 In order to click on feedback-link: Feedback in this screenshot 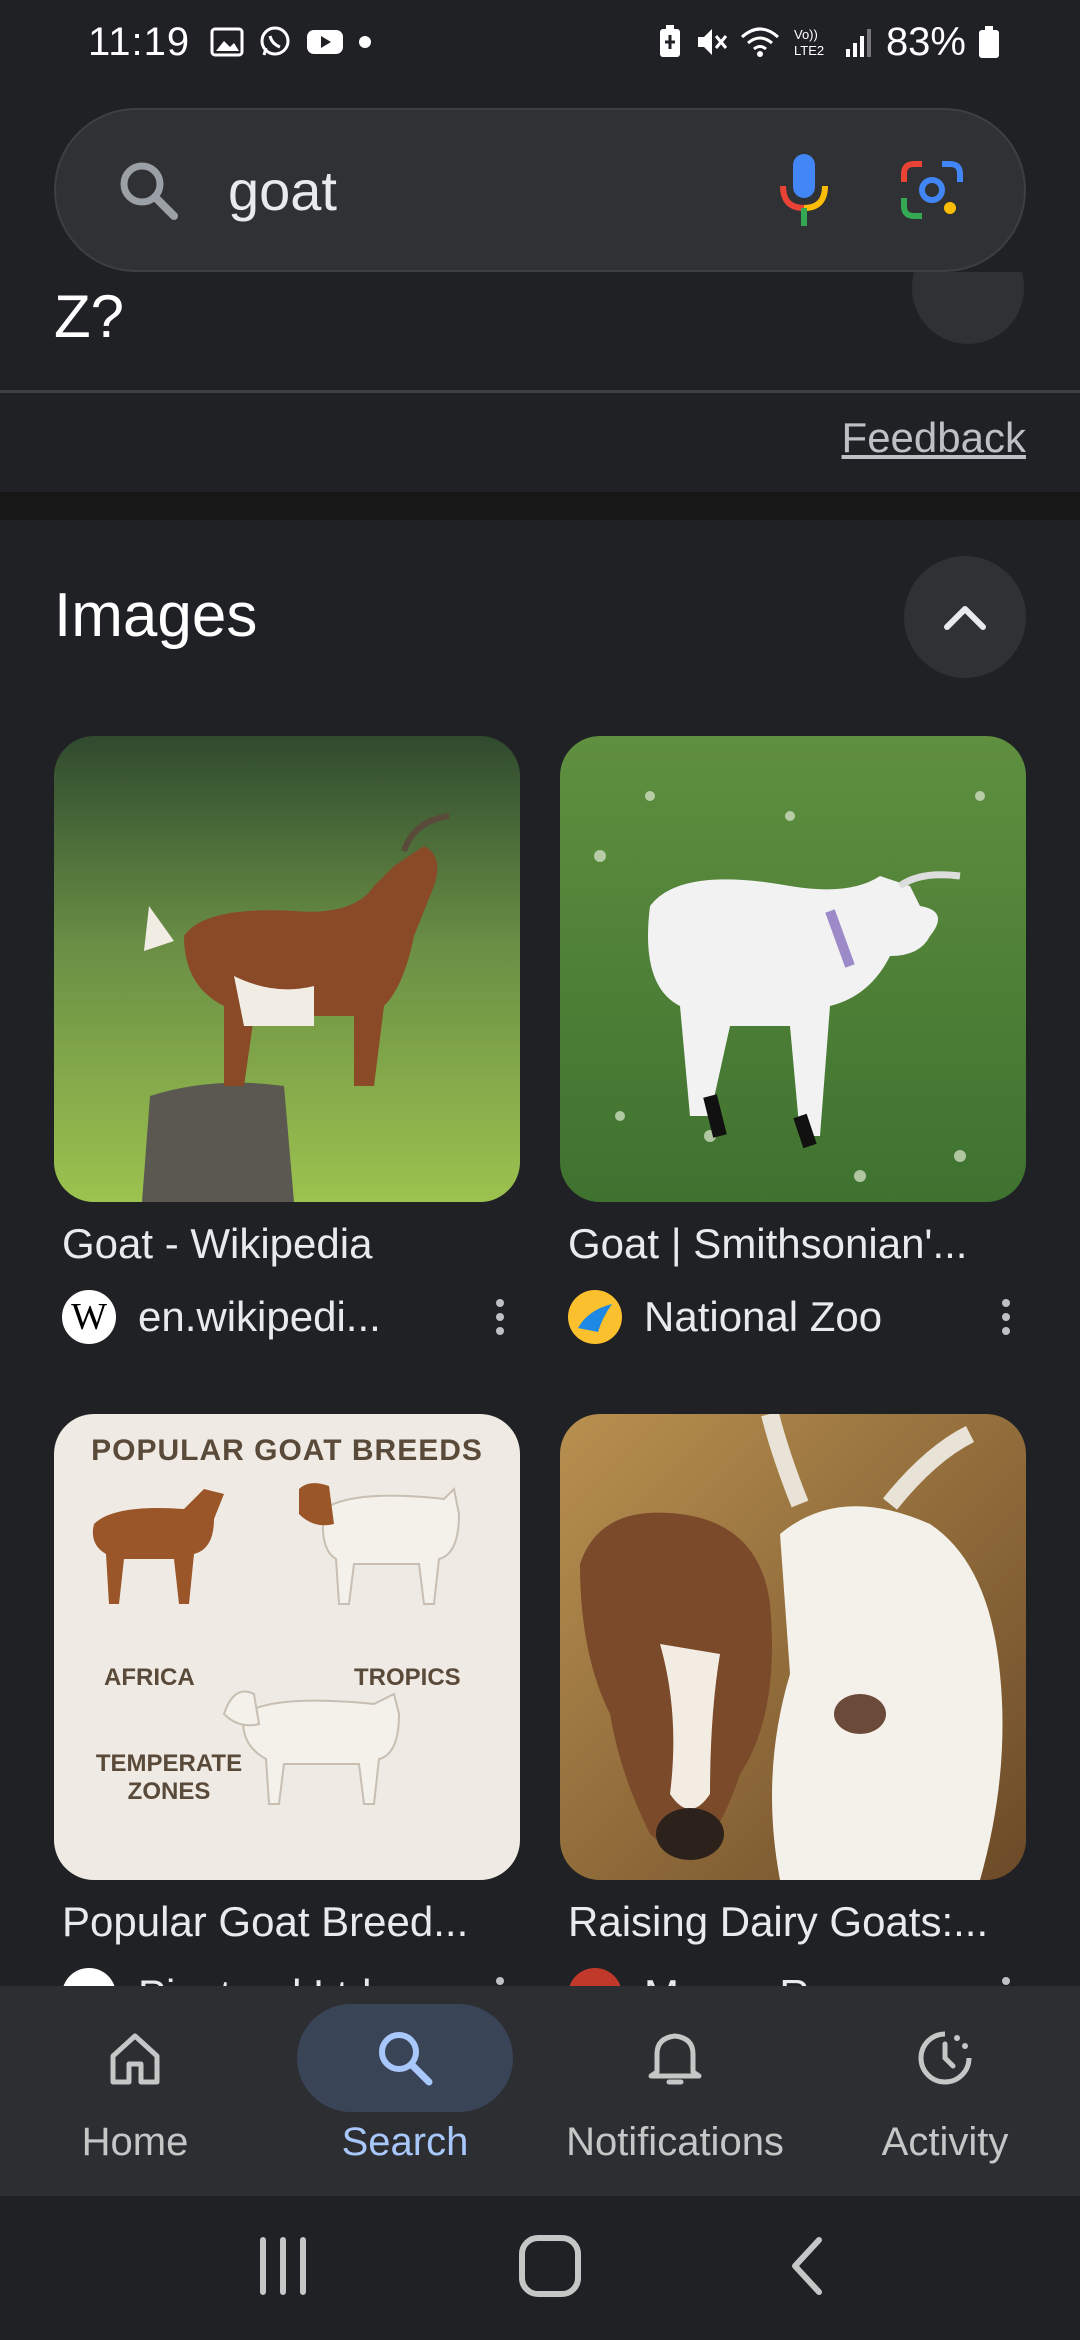, I will do `click(934, 438)`.